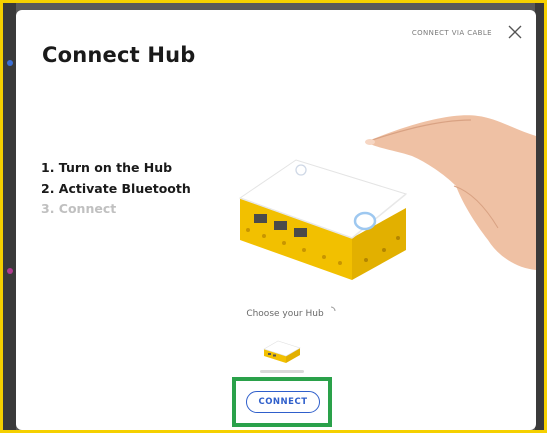  What do you see at coordinates (79, 208) in the screenshot?
I see `step-connect: 3. Connect` at bounding box center [79, 208].